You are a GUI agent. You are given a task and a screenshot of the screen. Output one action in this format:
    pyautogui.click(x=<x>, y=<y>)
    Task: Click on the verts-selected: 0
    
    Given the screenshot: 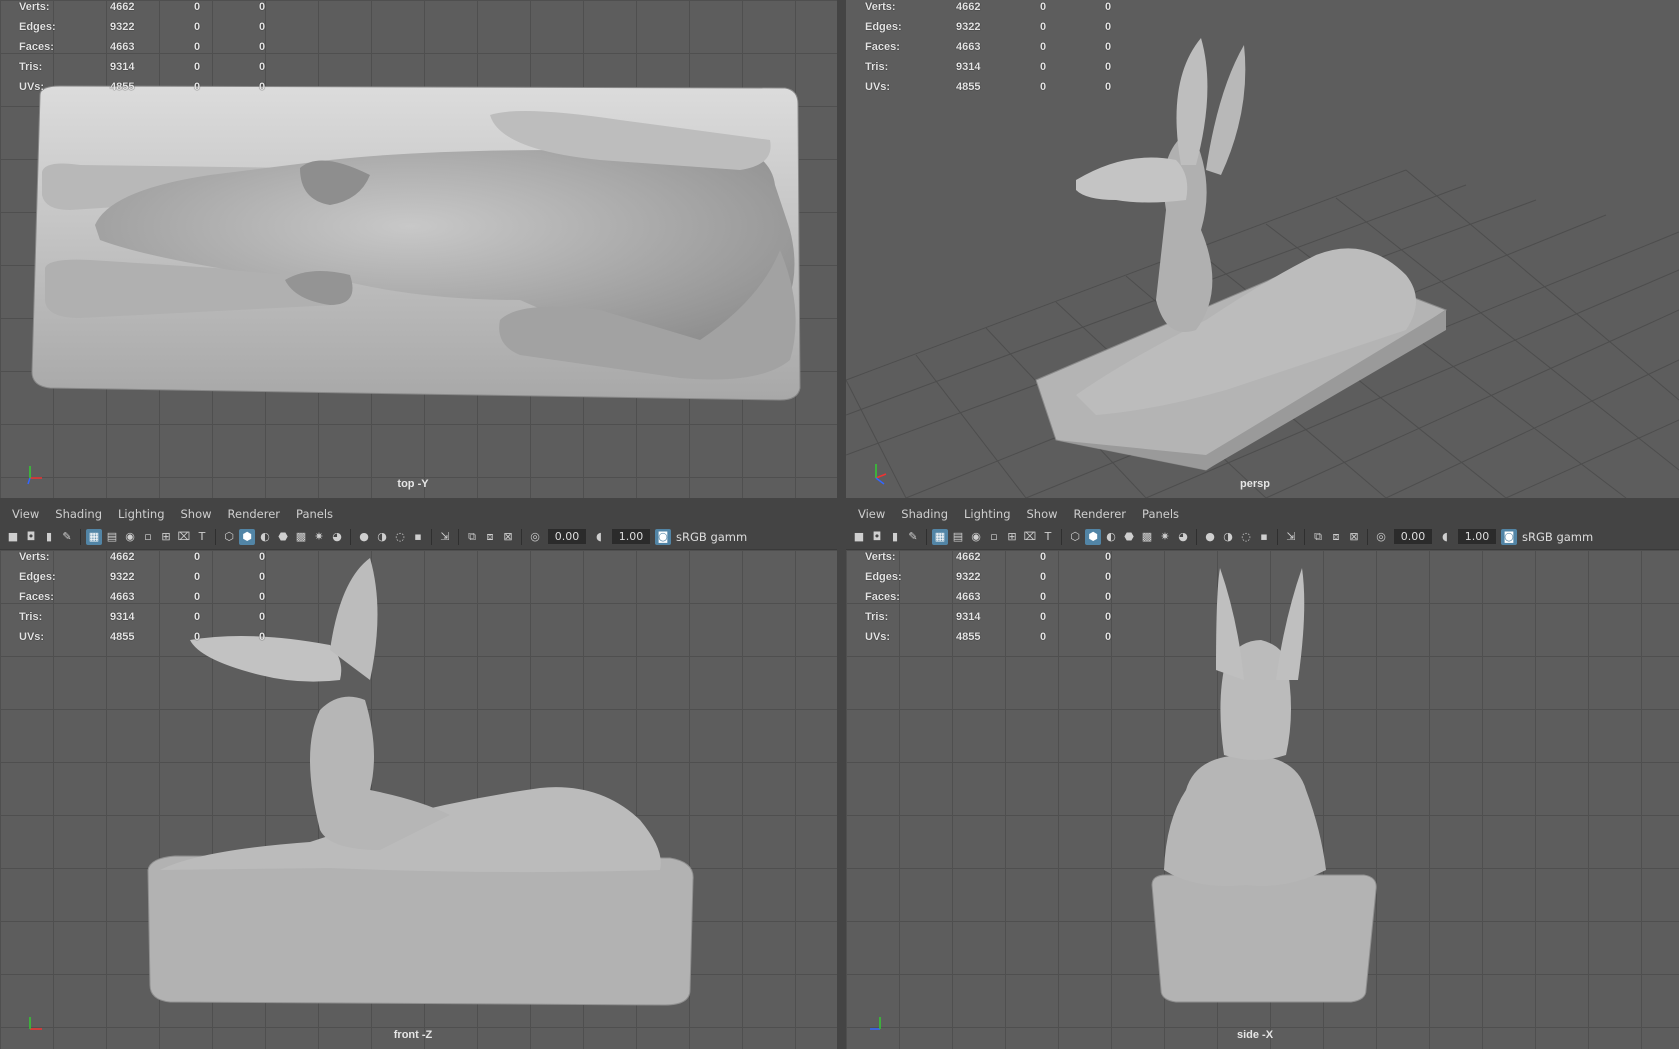 What is the action you would take?
    pyautogui.click(x=1043, y=557)
    